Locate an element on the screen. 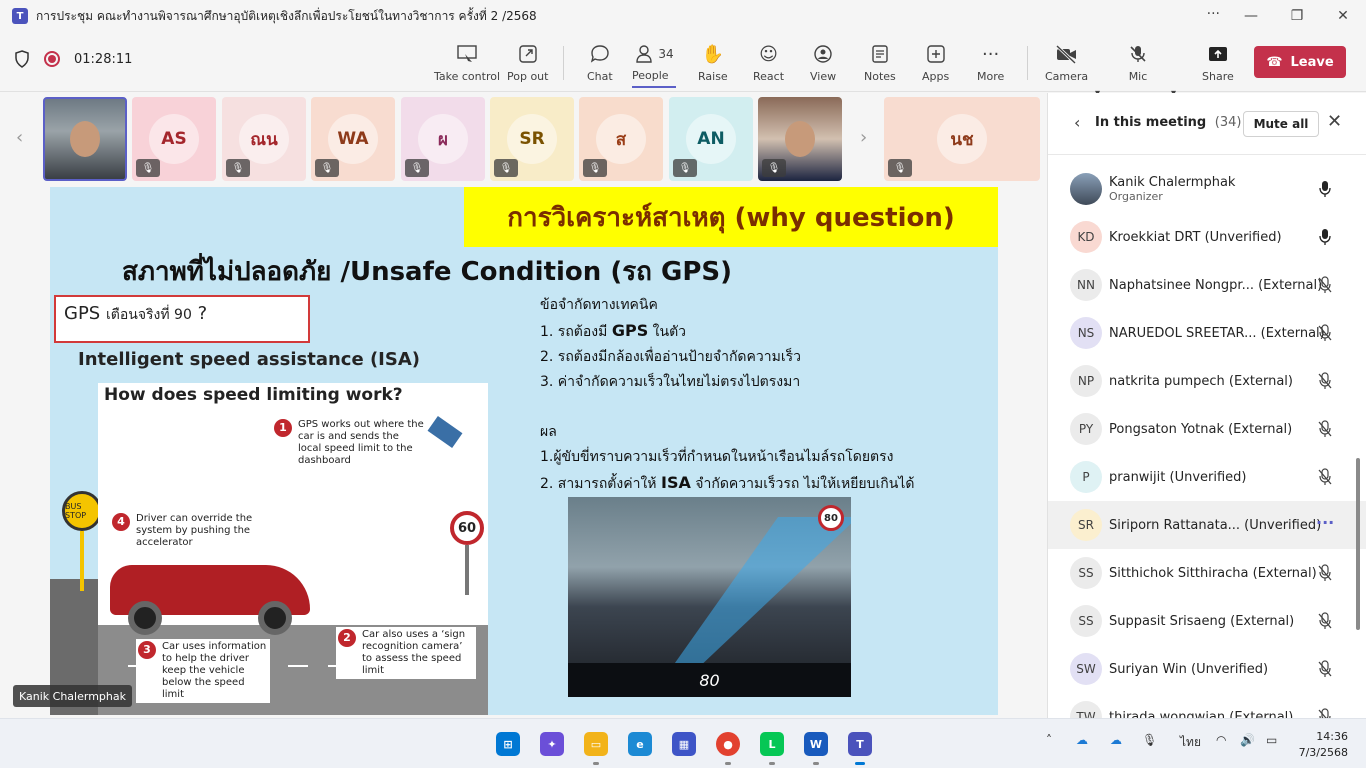 The width and height of the screenshot is (1366, 768). video-tile-kanik is located at coordinates (85, 139).